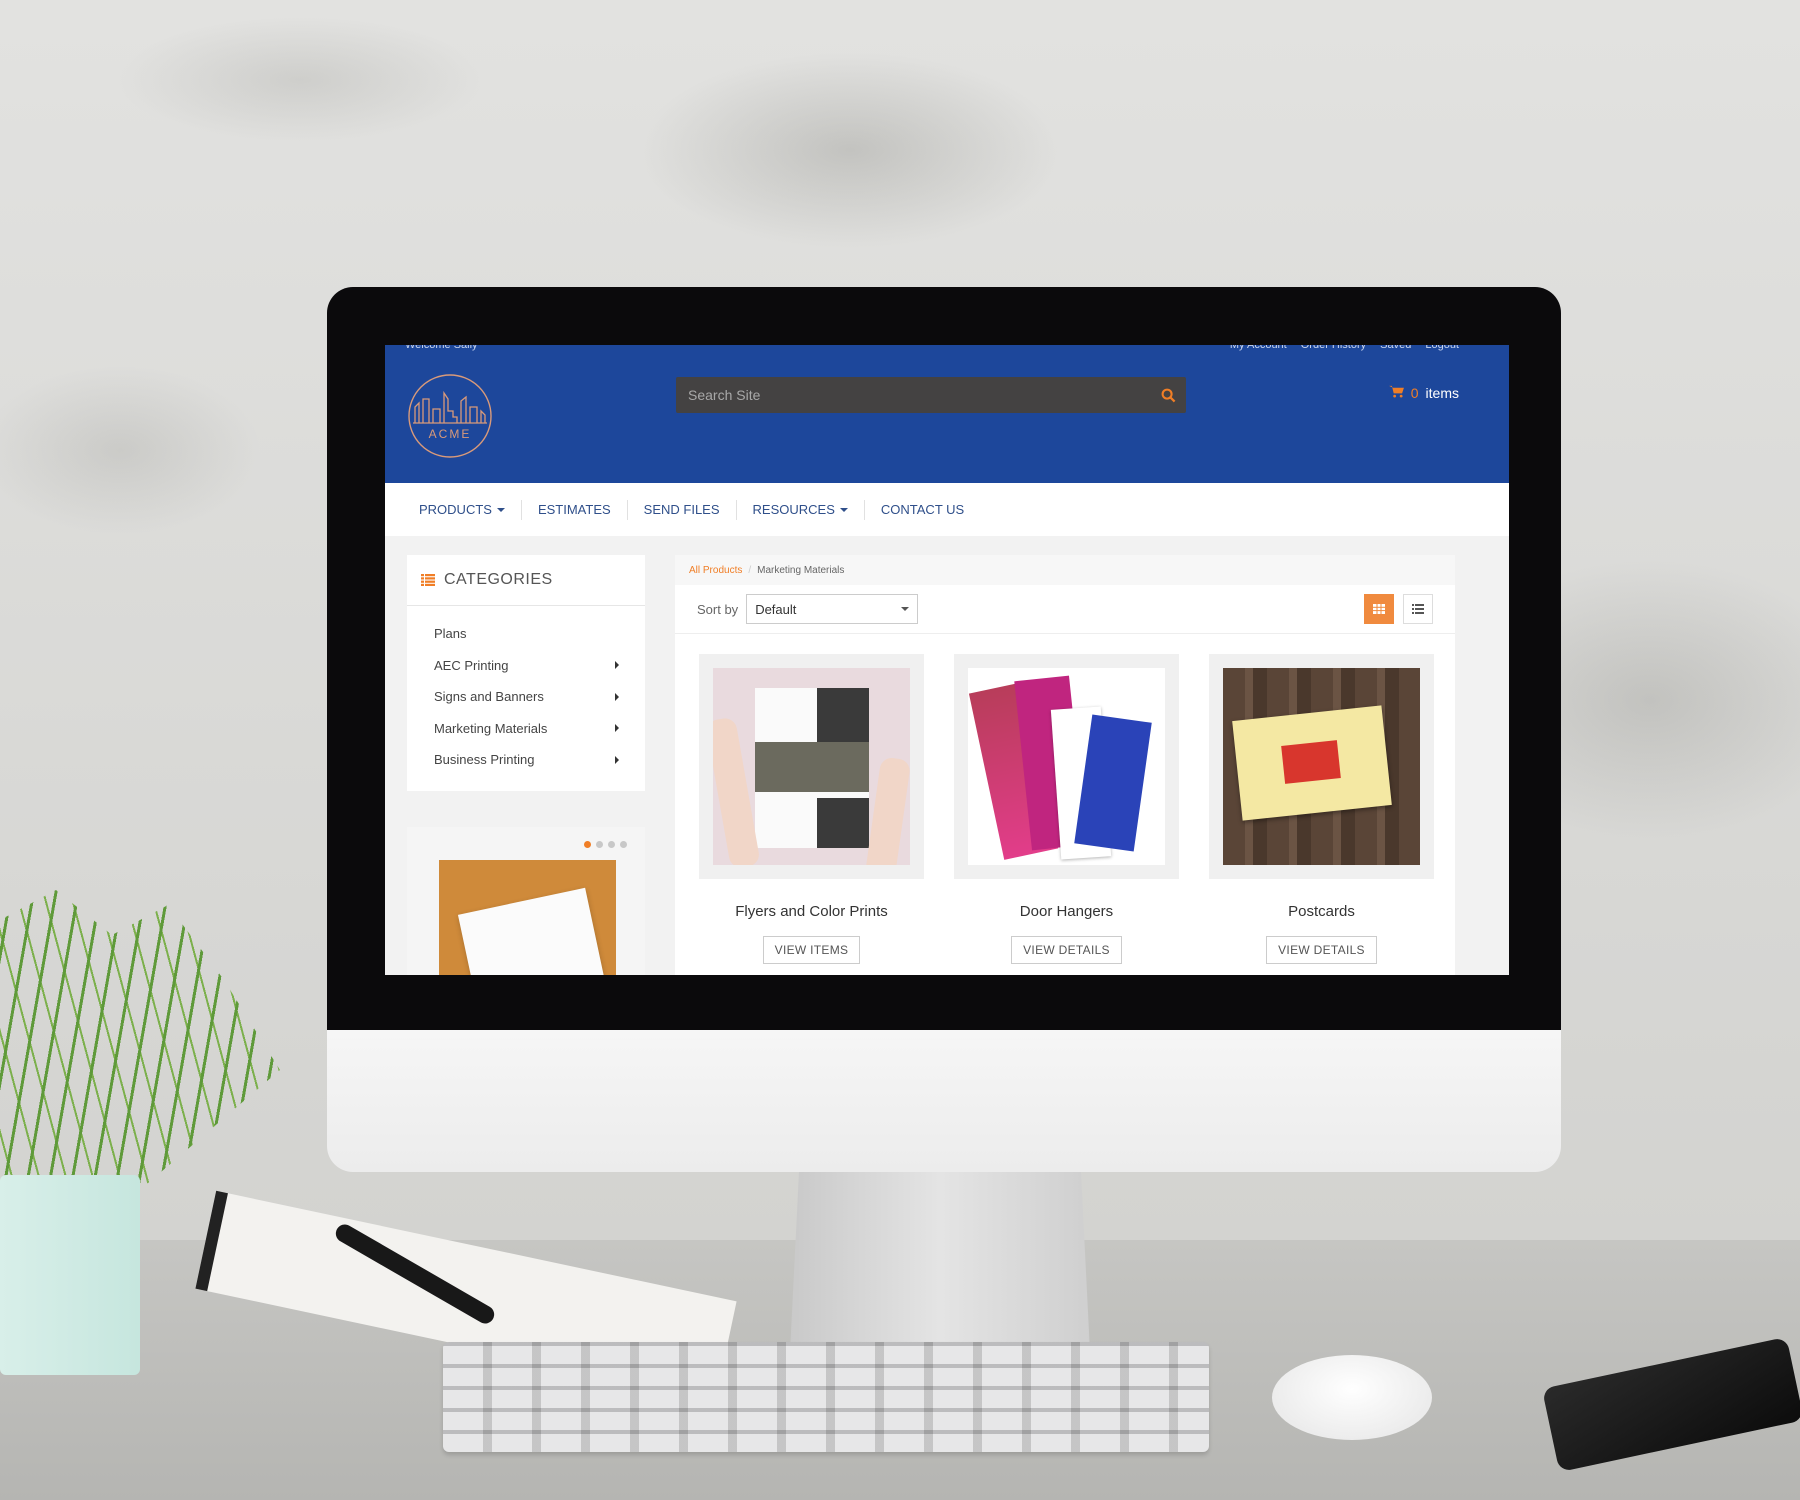 This screenshot has width=1800, height=1500. What do you see at coordinates (534, 931) in the screenshot?
I see `letterhead-sheet` at bounding box center [534, 931].